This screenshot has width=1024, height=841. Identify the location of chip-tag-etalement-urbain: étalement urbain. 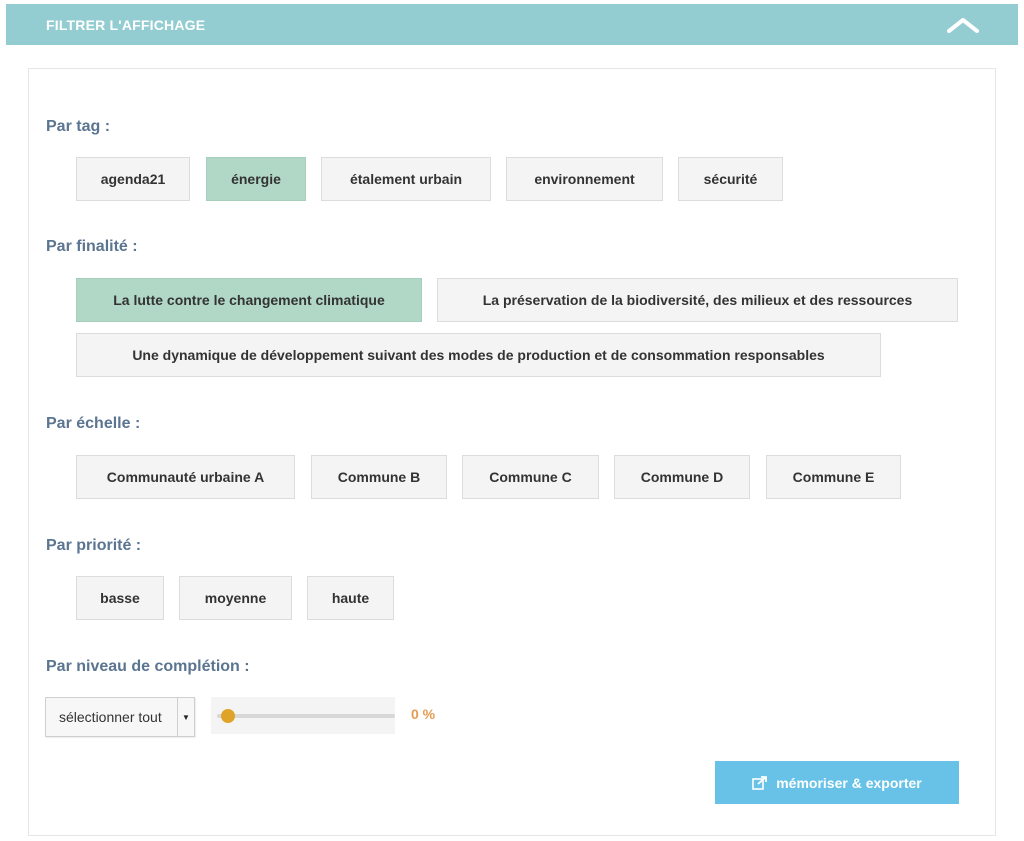
(406, 179).